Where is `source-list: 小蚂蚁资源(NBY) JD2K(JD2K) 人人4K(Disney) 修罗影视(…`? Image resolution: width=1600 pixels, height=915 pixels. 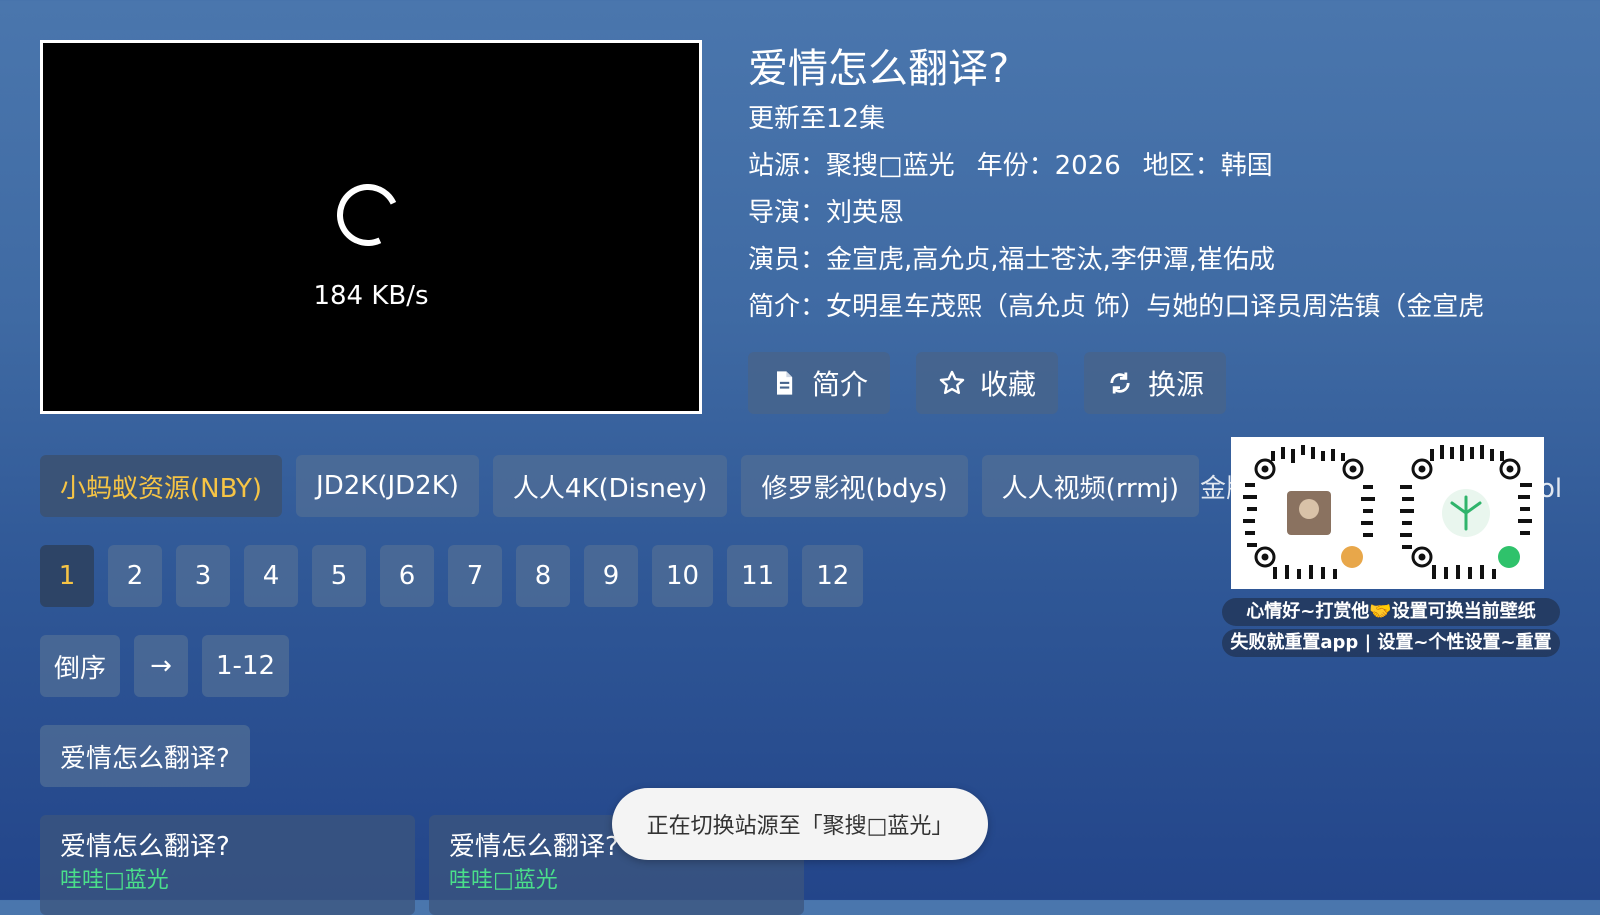 source-list: 小蚂蚁资源(NBY) JD2K(JD2K) 人人4K(Disney) 修罗影视(… is located at coordinates (619, 486).